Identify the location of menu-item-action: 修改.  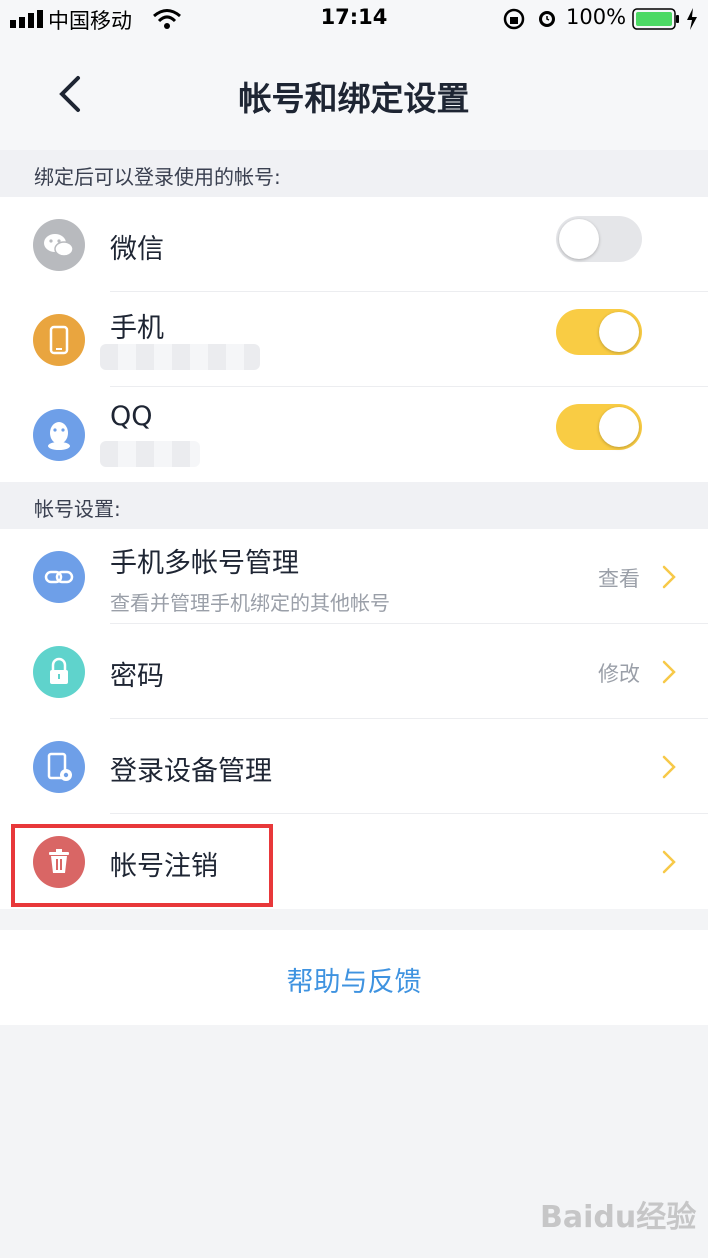
(619, 674).